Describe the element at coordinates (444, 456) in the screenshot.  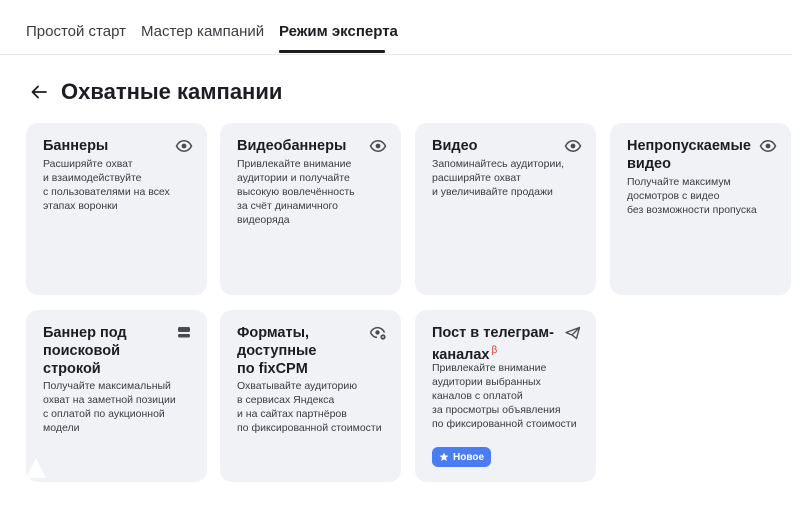
I see `star-icon` at that location.